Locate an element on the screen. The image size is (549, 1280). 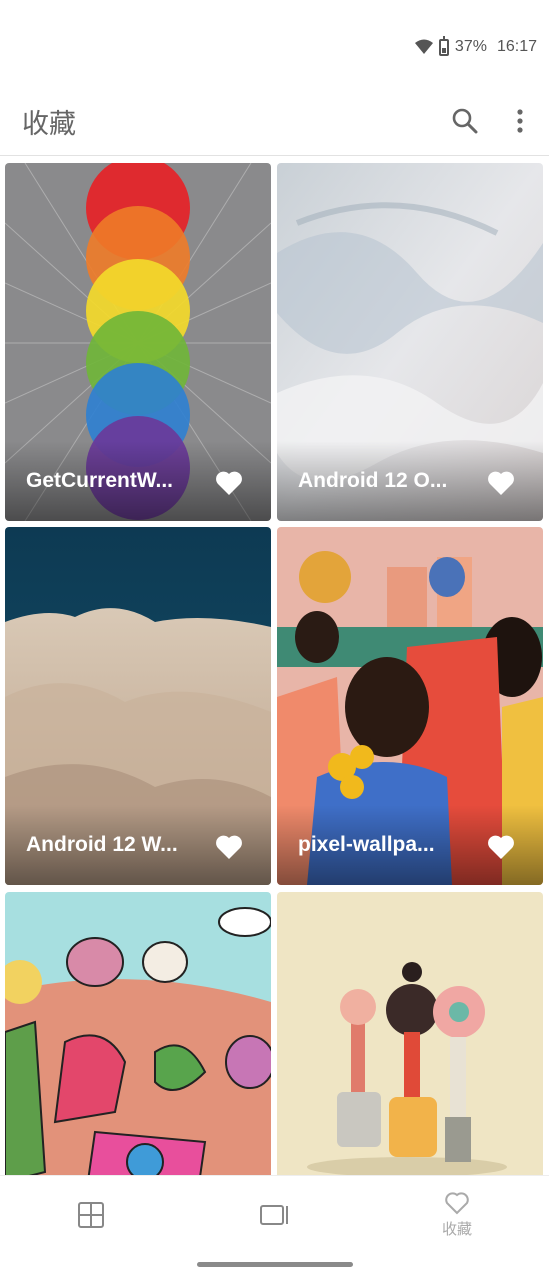
wallpaper-image-cartoon is located at coordinates (138, 1033).